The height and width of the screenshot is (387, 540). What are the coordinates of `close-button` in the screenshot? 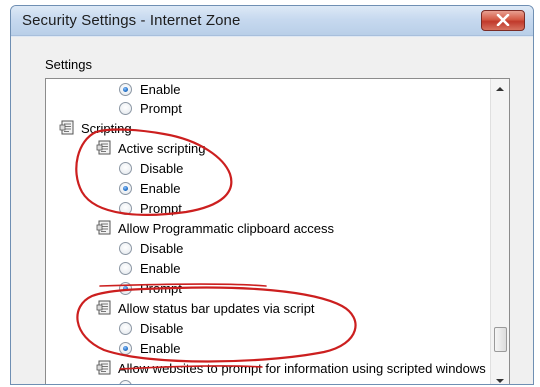 It's located at (503, 20).